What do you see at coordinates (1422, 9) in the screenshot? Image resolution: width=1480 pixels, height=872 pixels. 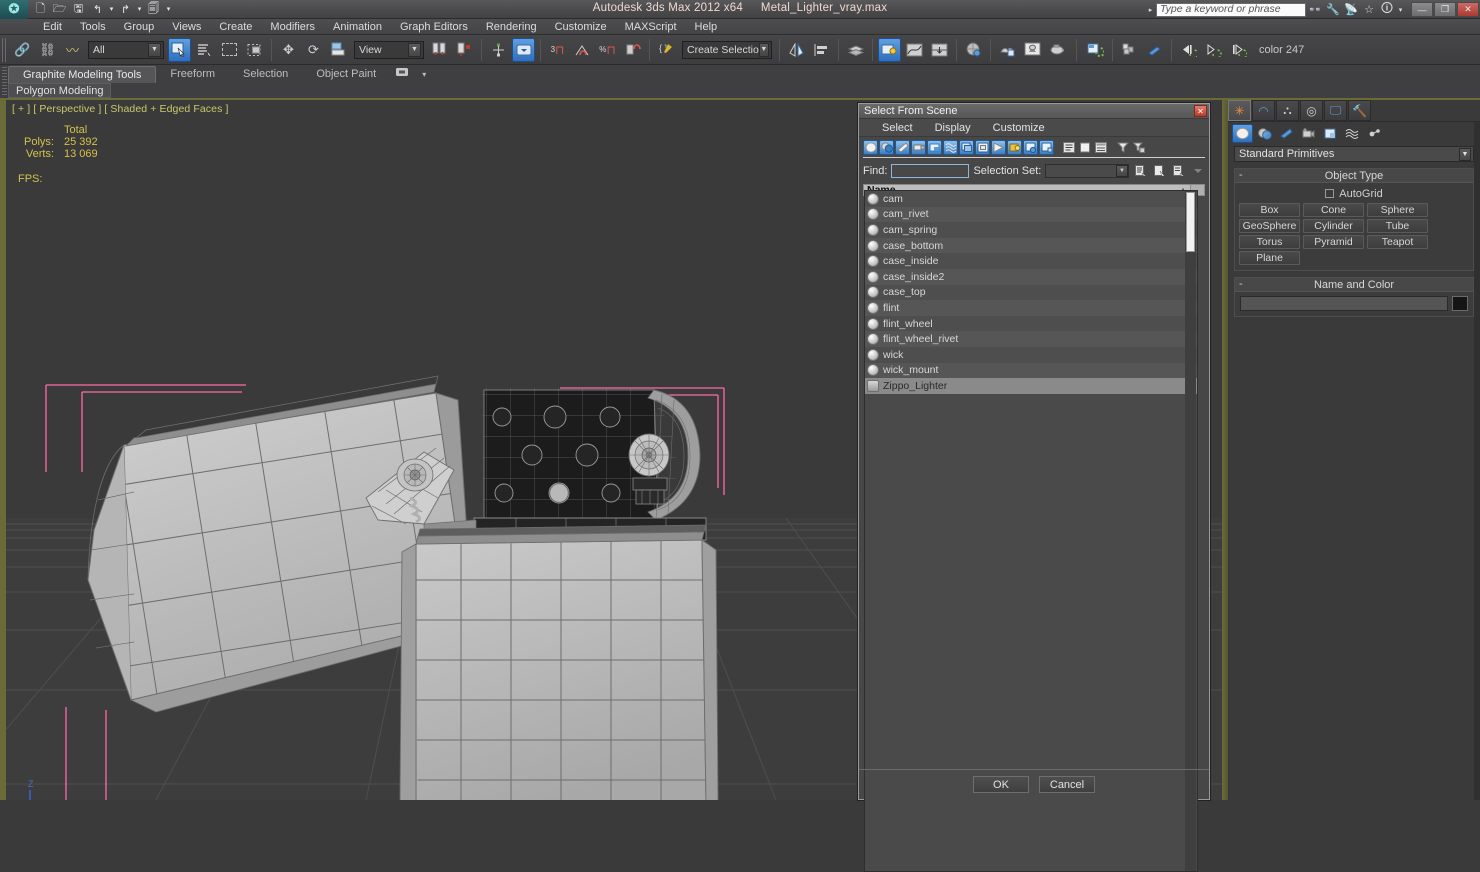 I see `minimize-button: —` at bounding box center [1422, 9].